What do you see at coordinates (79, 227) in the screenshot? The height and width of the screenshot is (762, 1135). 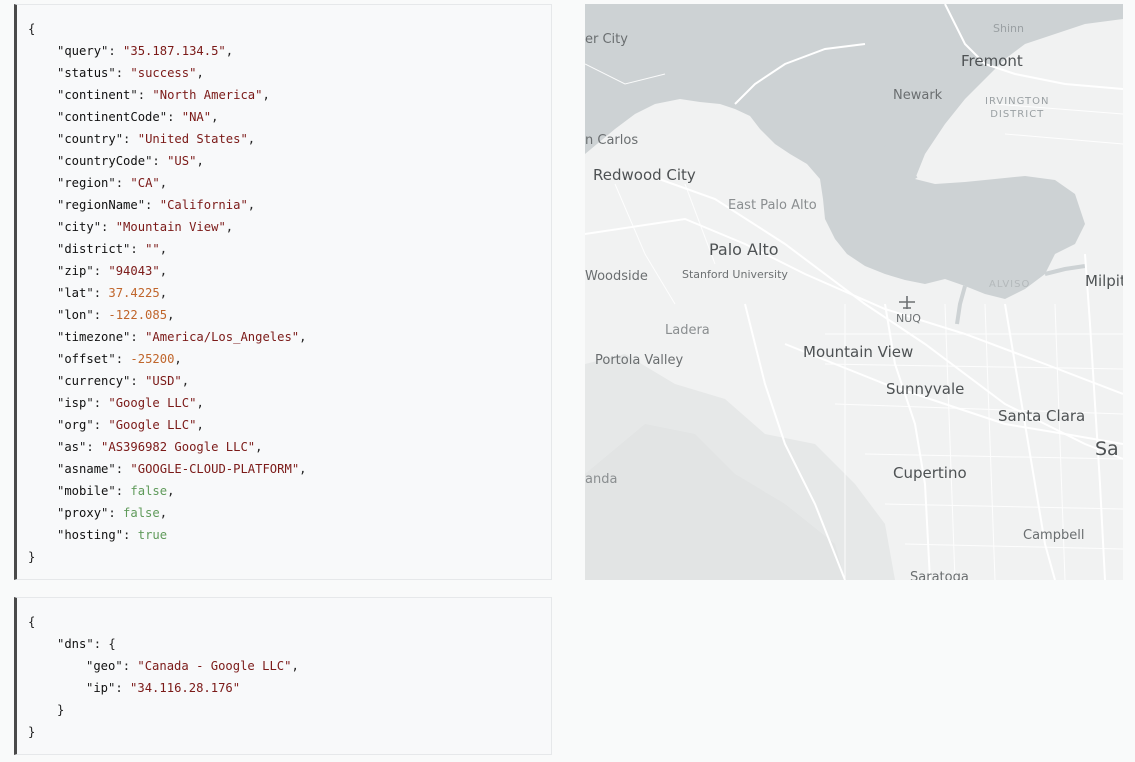 I see `json-key: city` at bounding box center [79, 227].